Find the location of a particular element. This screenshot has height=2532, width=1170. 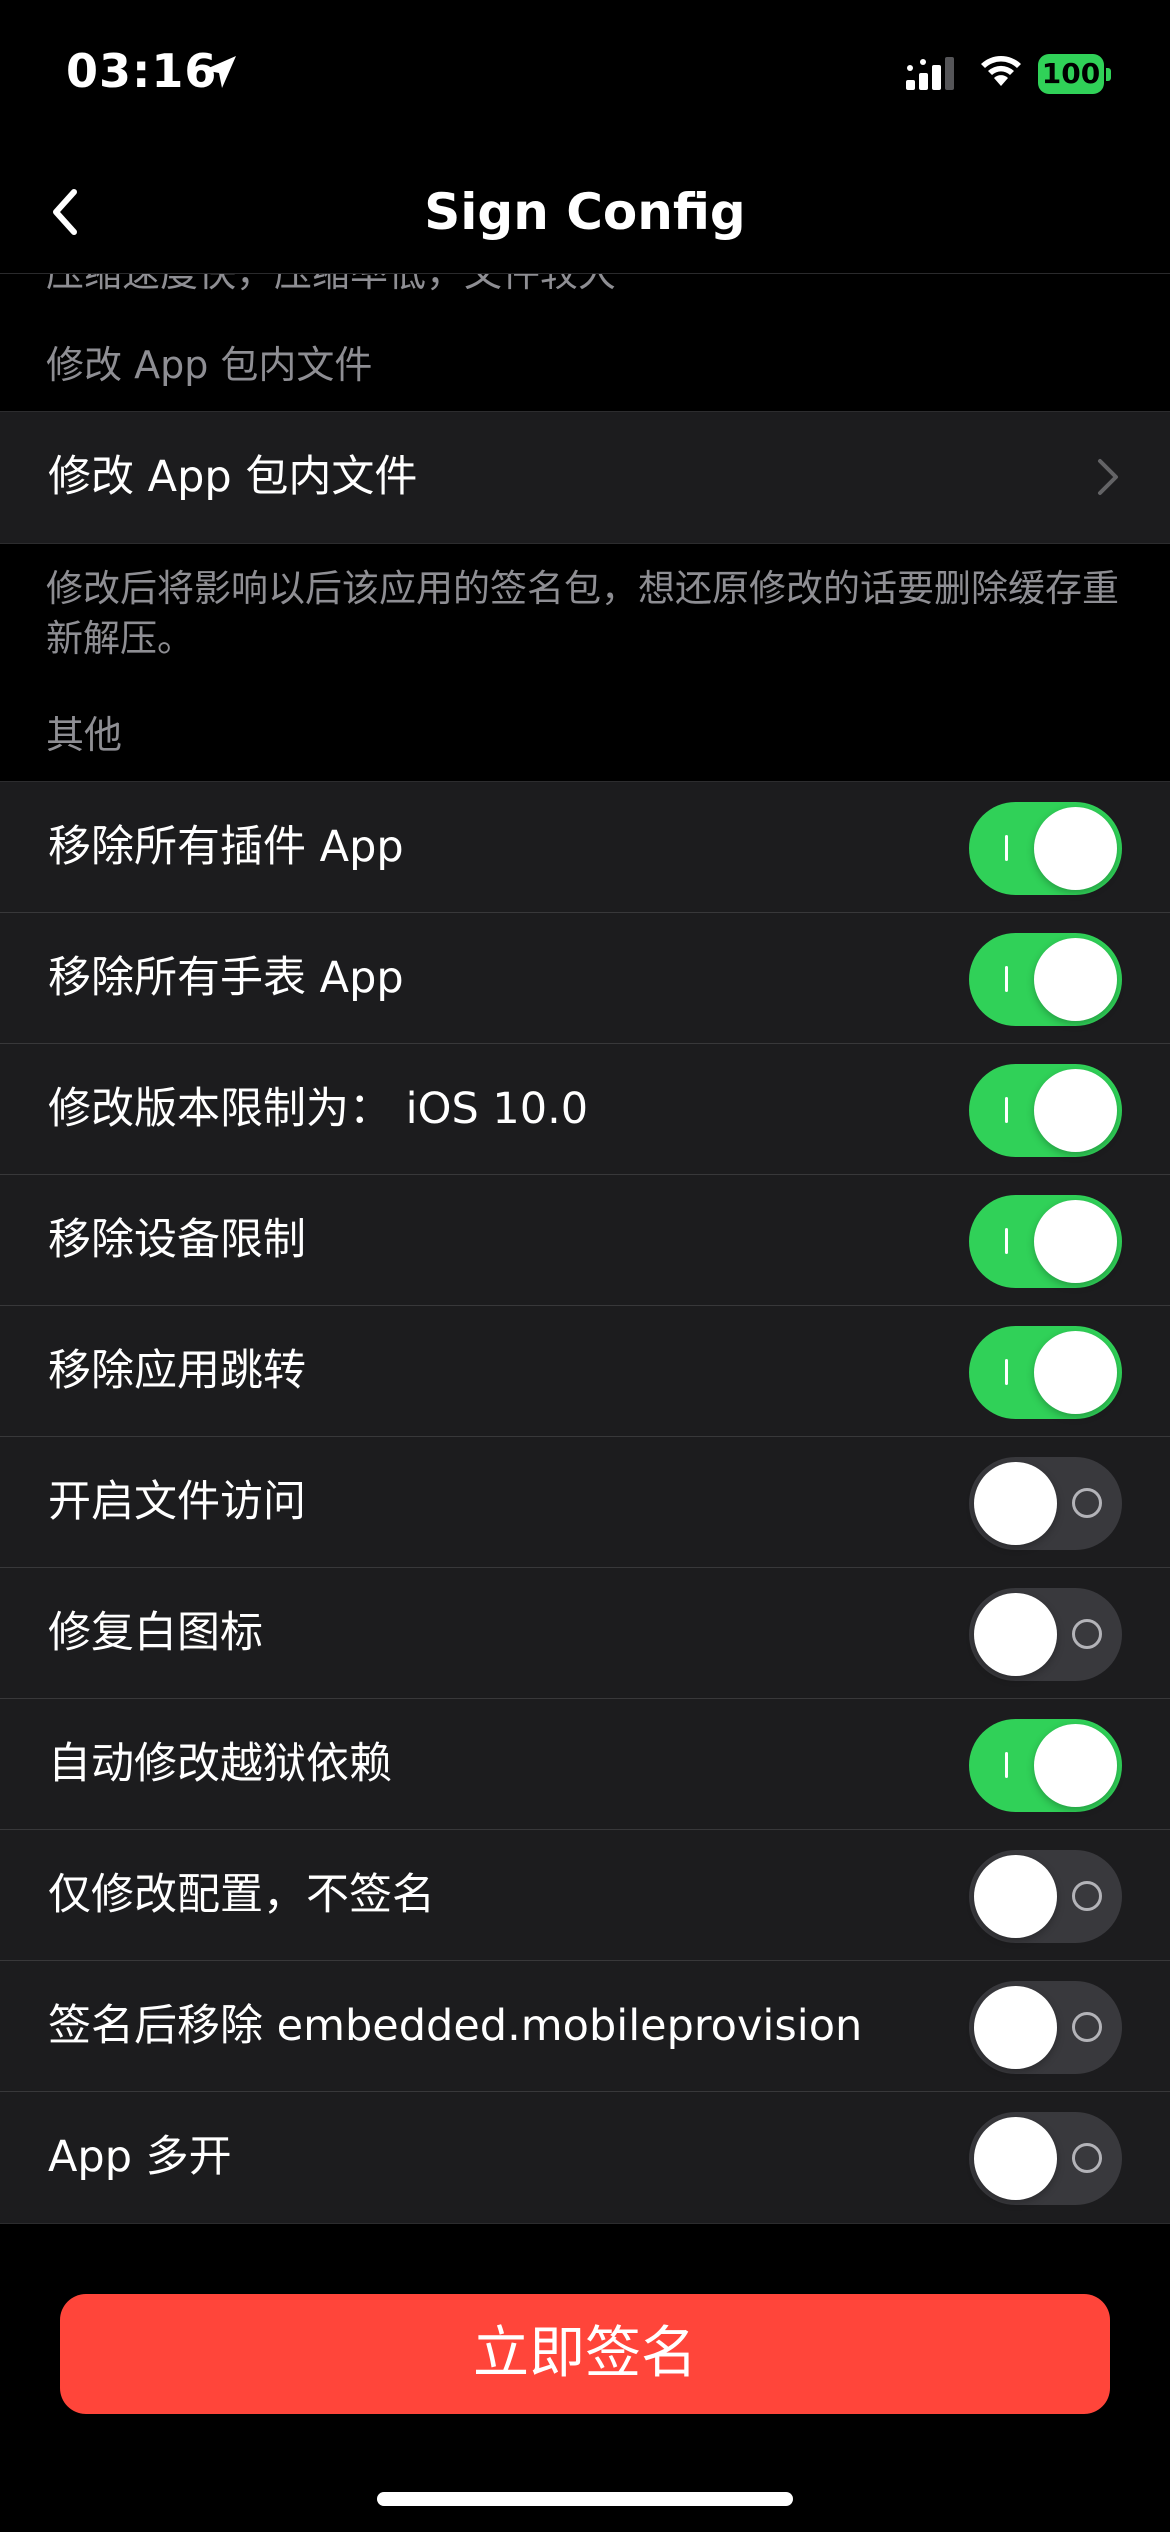

settings-row: 修复白图标 is located at coordinates (585, 1633).